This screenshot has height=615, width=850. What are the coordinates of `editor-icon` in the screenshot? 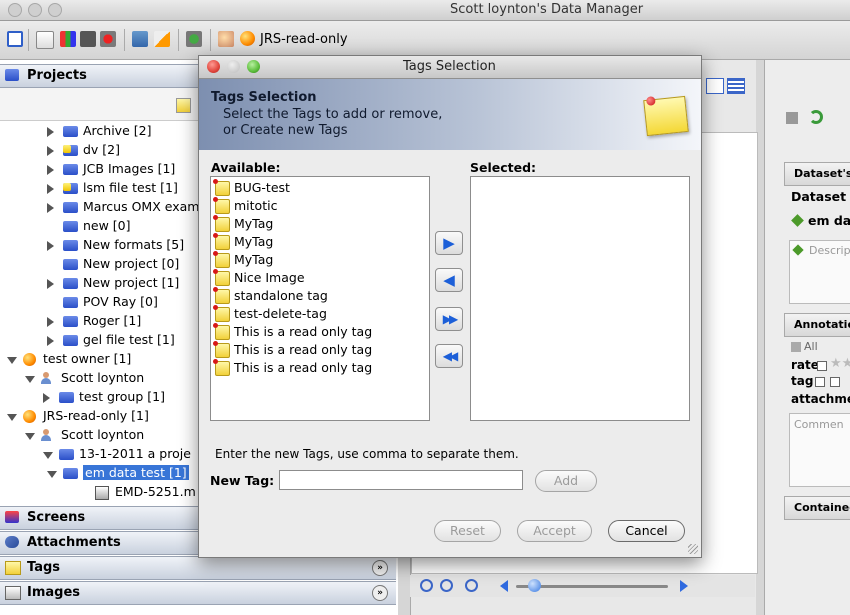 It's located at (45, 40).